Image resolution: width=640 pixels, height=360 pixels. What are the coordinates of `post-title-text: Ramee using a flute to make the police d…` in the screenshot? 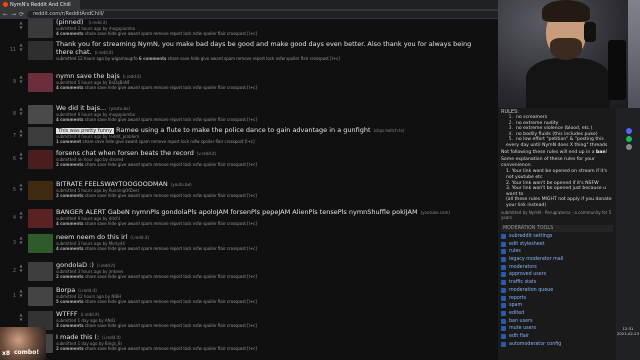 It's located at (243, 130).